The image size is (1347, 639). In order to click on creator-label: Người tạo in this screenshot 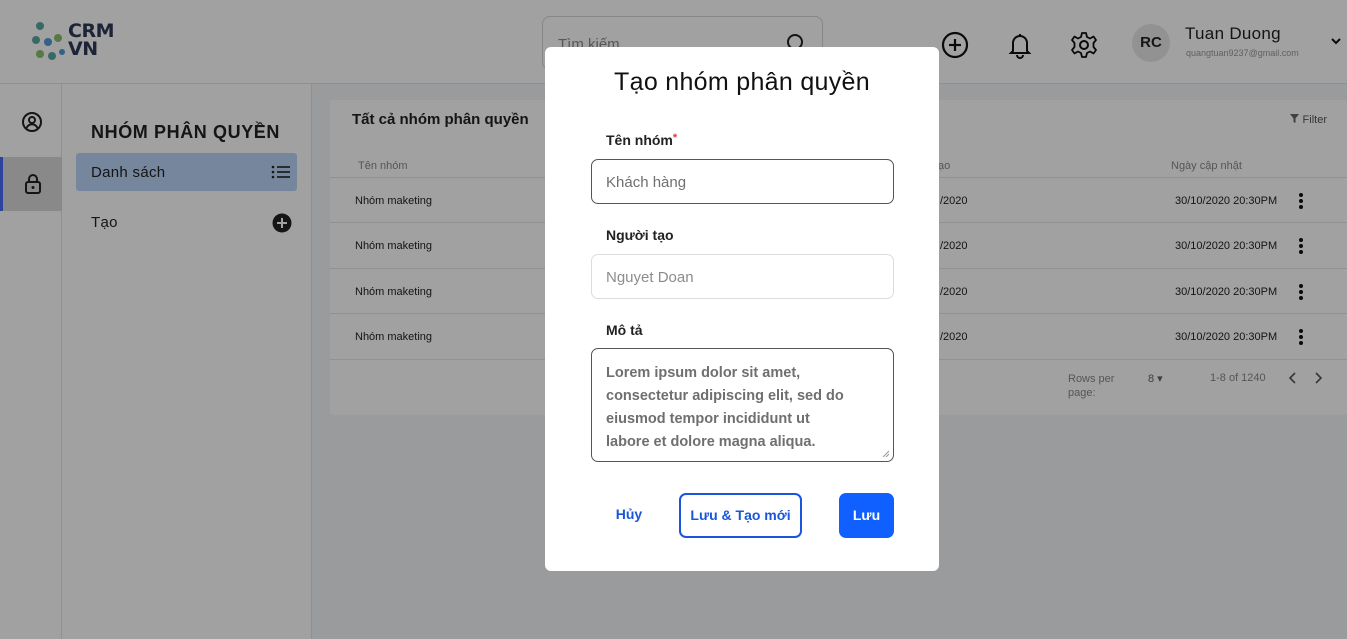, I will do `click(640, 235)`.